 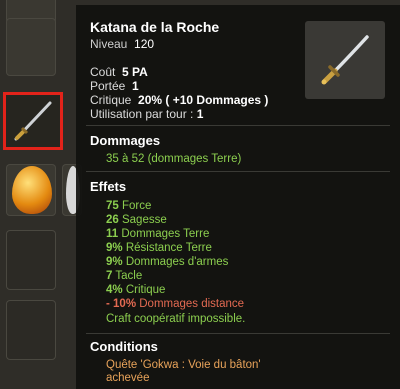 I want to click on effect-label: Dommages d'armes, so click(x=175, y=262).